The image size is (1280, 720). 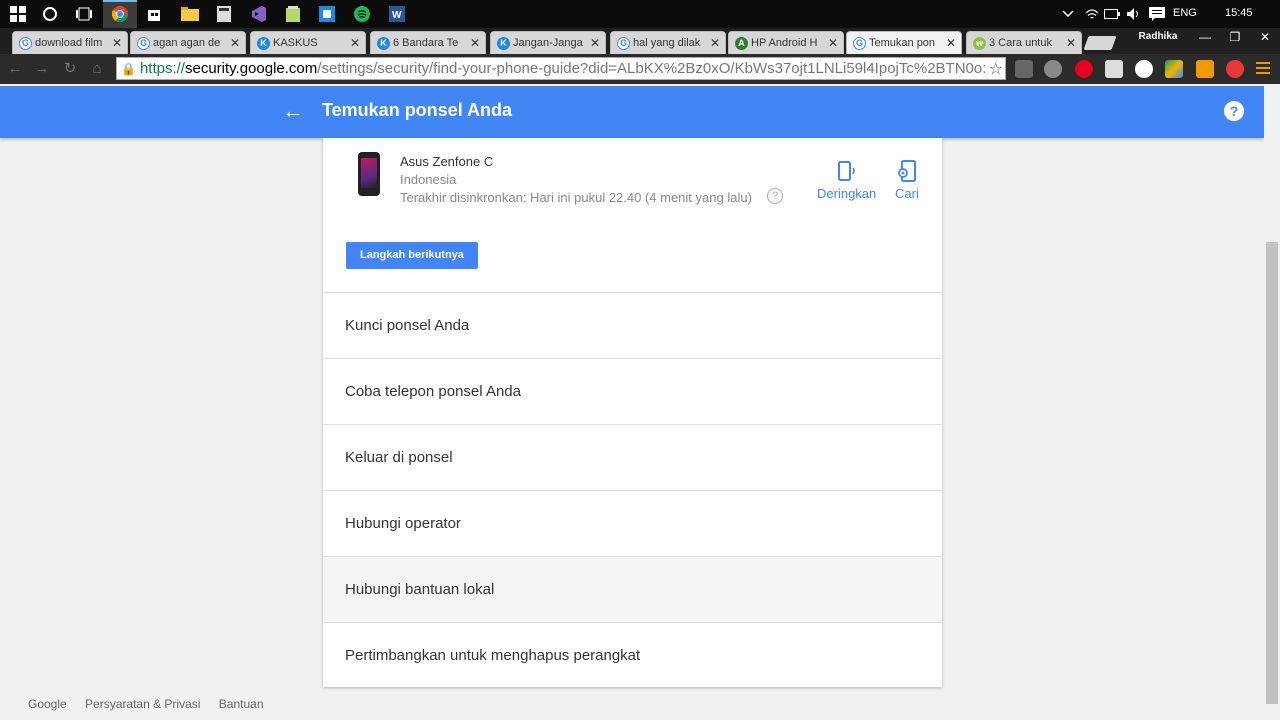 What do you see at coordinates (1084, 69) in the screenshot?
I see `pinterest-icon` at bounding box center [1084, 69].